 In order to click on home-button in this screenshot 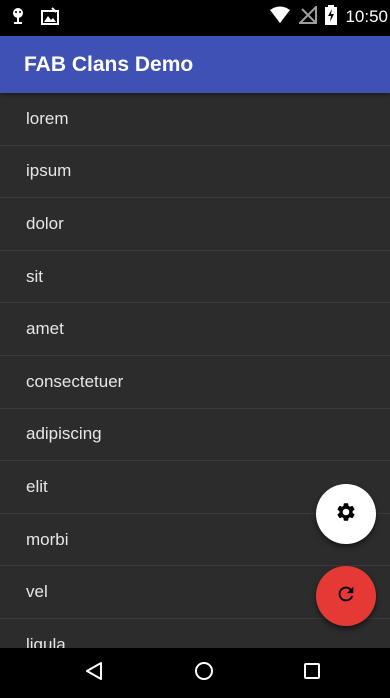, I will do `click(204, 673)`.